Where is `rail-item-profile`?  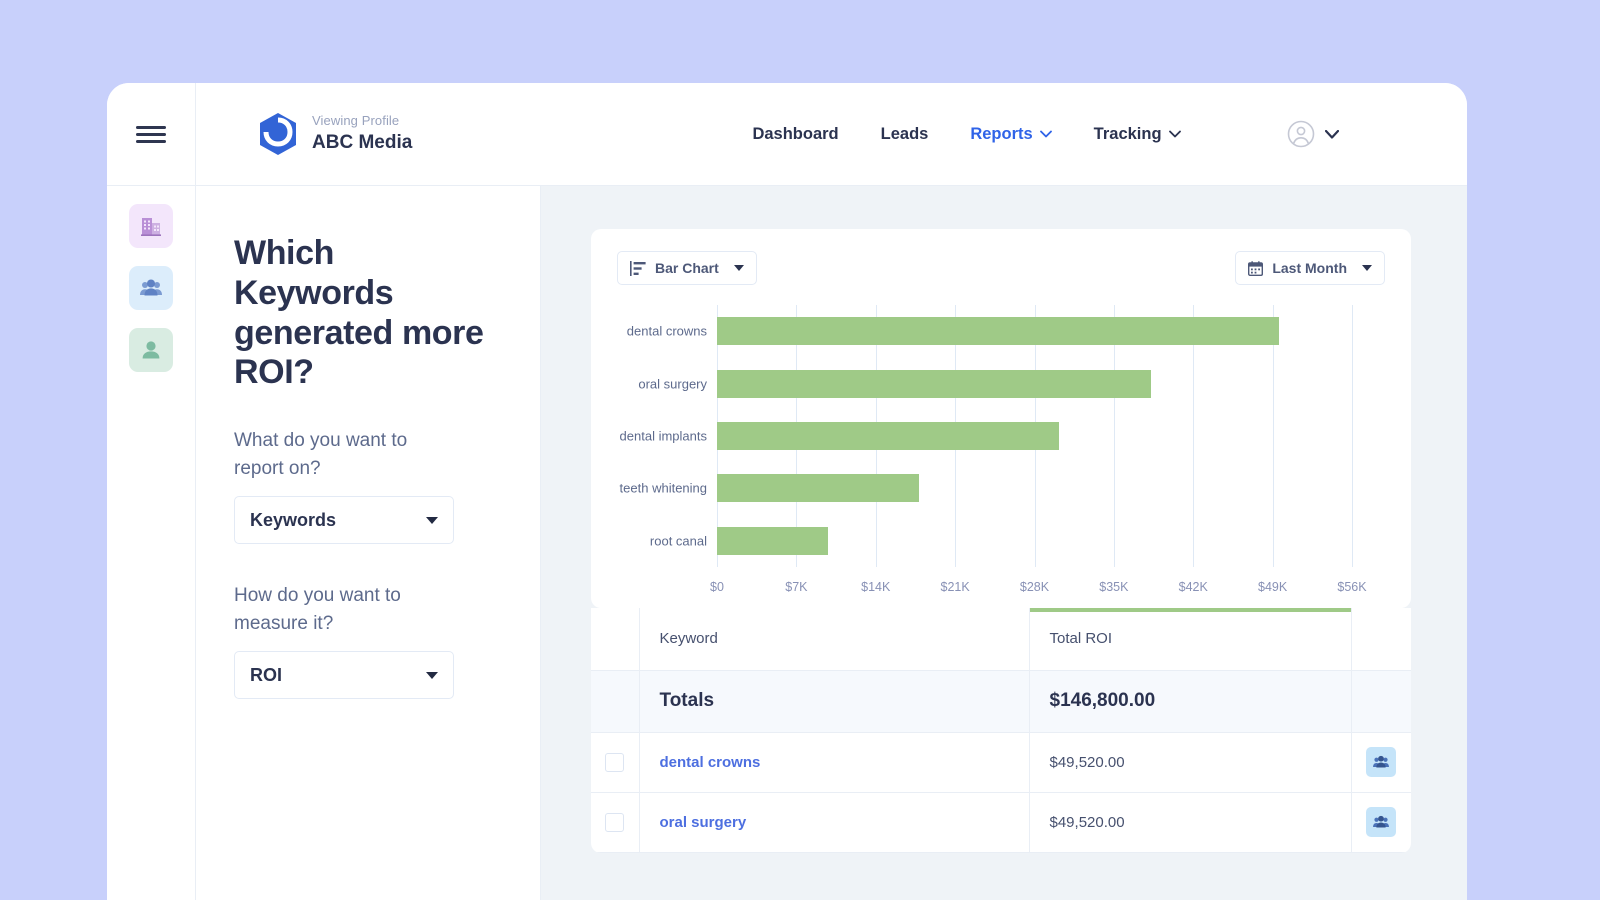
rail-item-profile is located at coordinates (151, 350).